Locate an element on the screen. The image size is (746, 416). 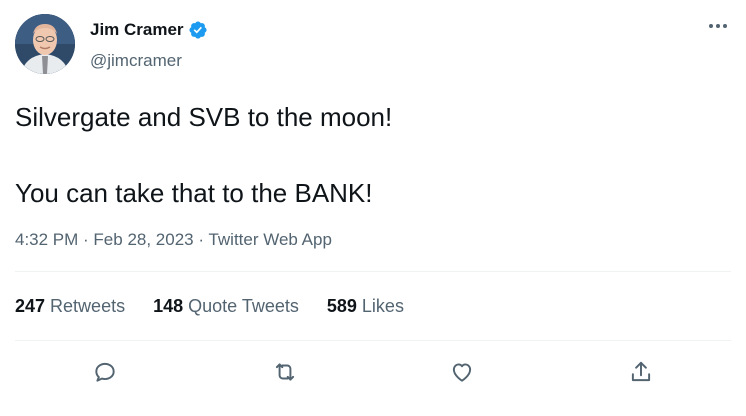
share-icon is located at coordinates (641, 372).